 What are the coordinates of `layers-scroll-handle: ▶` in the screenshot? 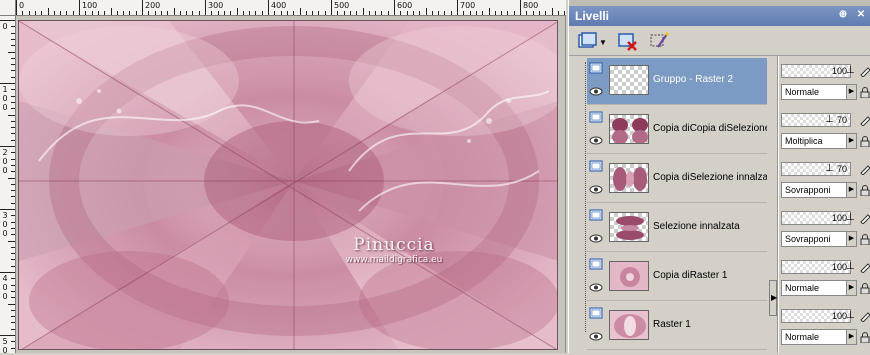 It's located at (773, 298).